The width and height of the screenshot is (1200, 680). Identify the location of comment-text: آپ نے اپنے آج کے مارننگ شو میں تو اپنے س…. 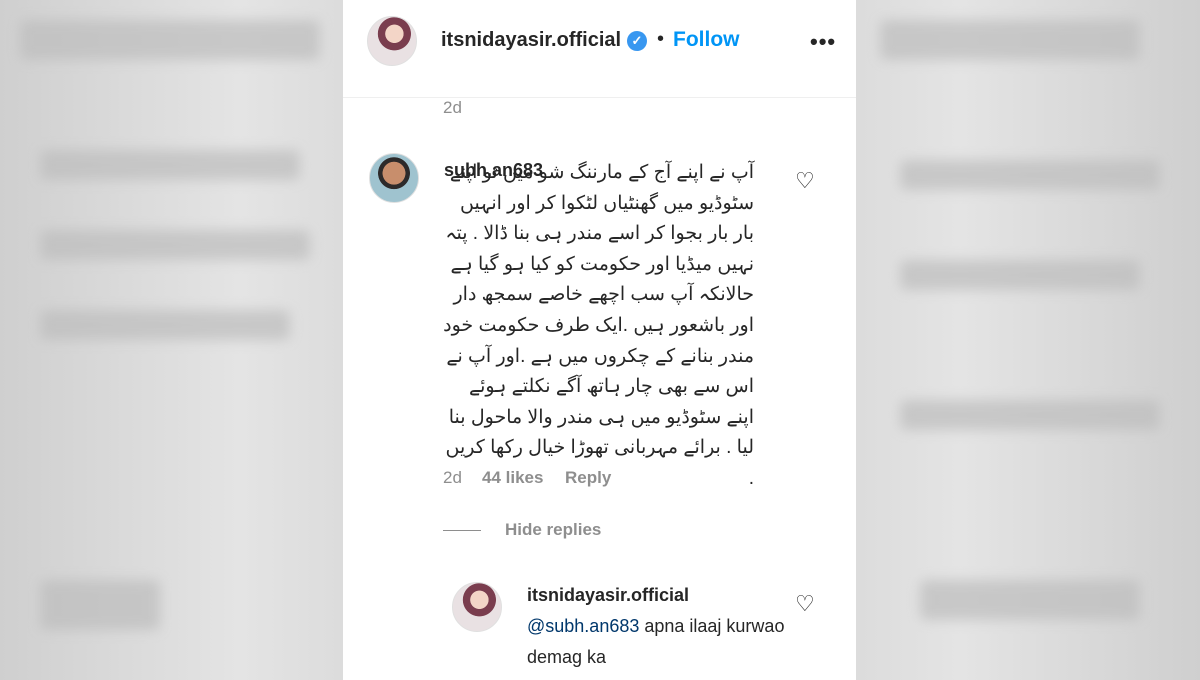
(598, 325).